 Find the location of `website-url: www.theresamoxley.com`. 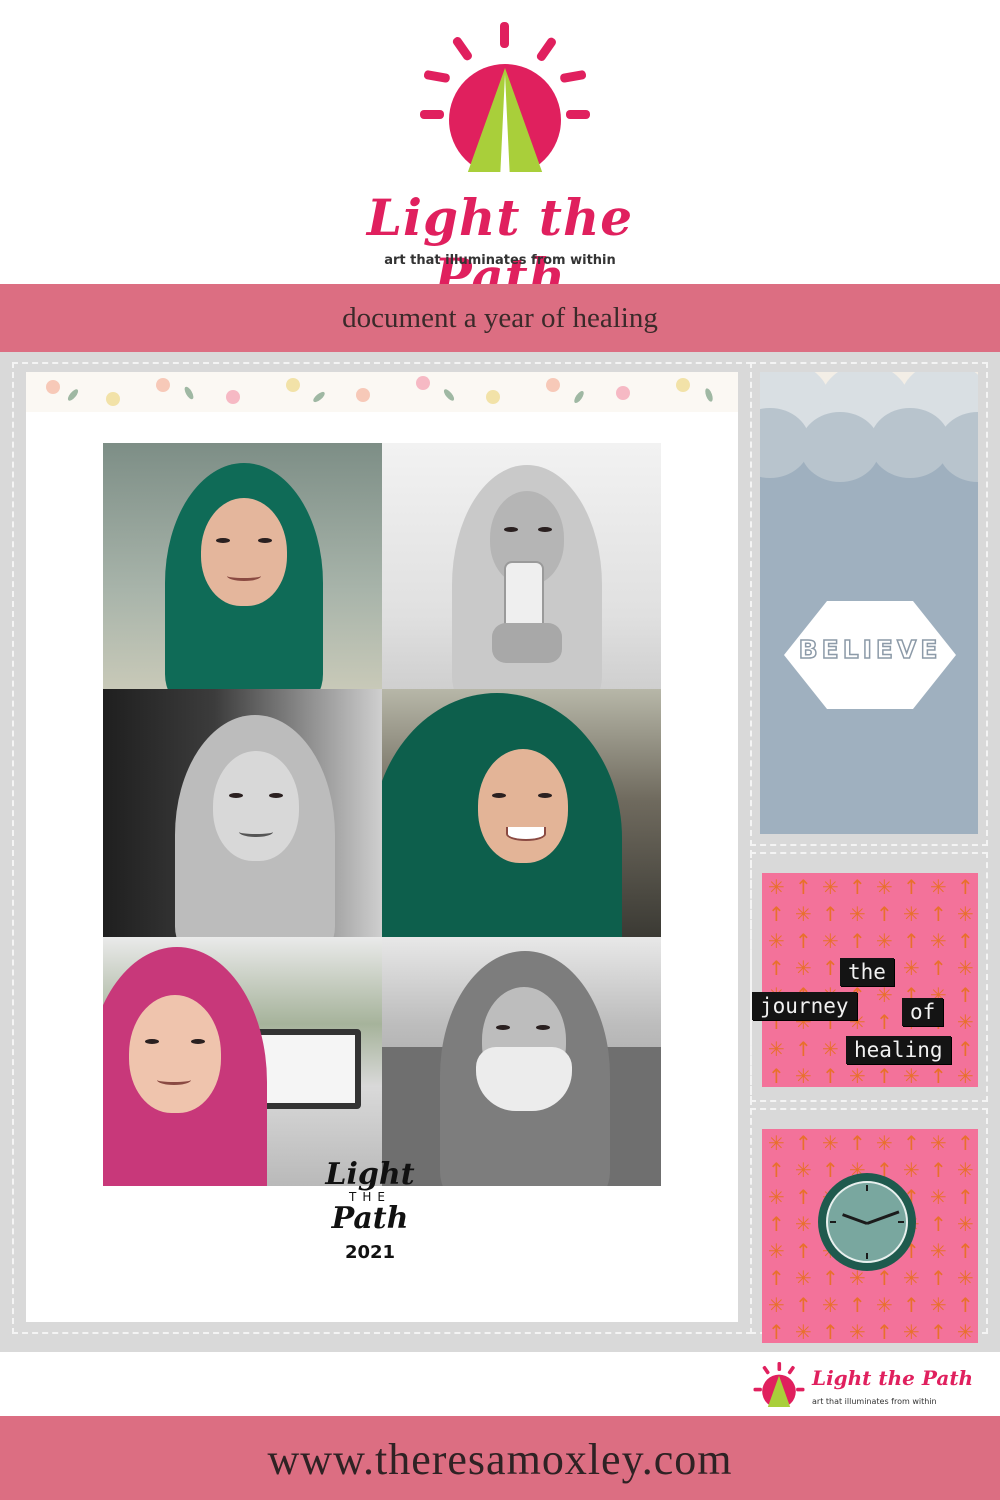

website-url: www.theresamoxley.com is located at coordinates (500, 1459).